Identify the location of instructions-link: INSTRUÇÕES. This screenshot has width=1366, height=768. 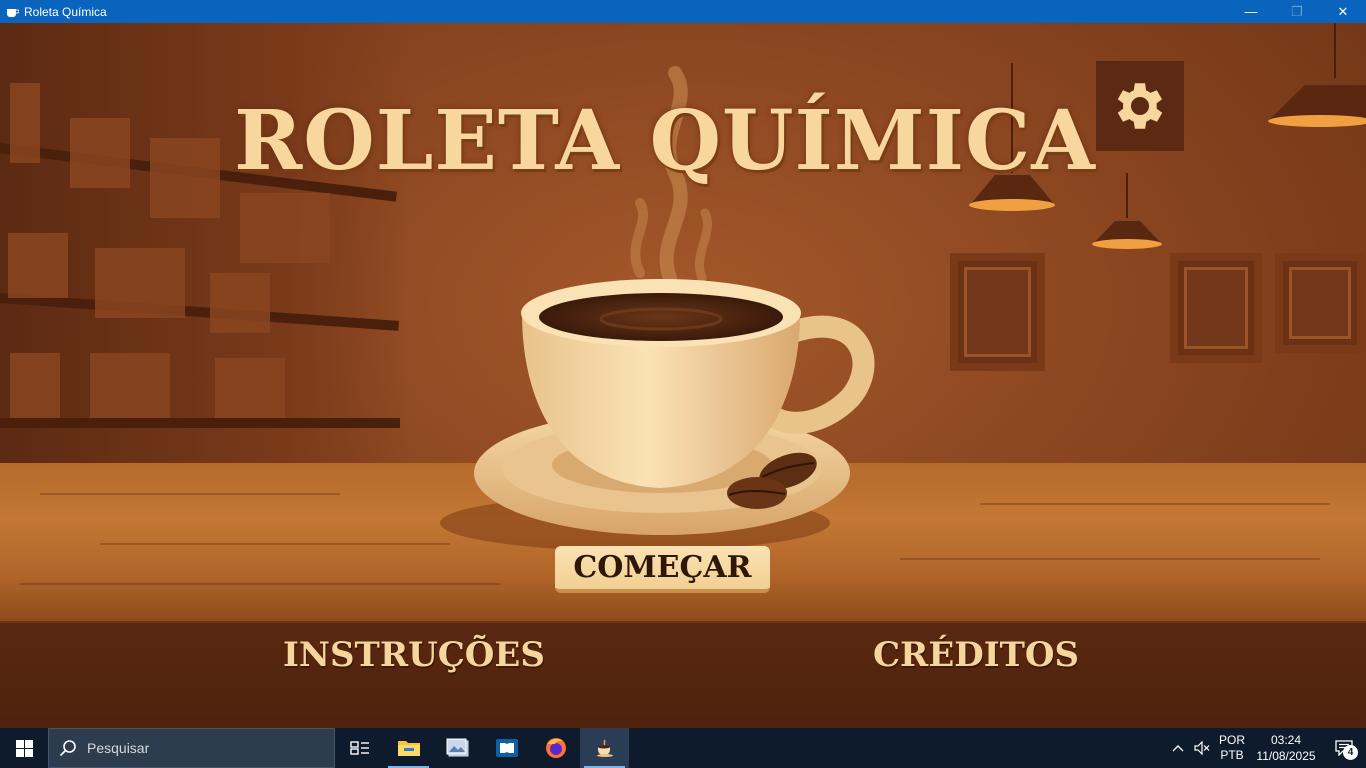
(414, 655).